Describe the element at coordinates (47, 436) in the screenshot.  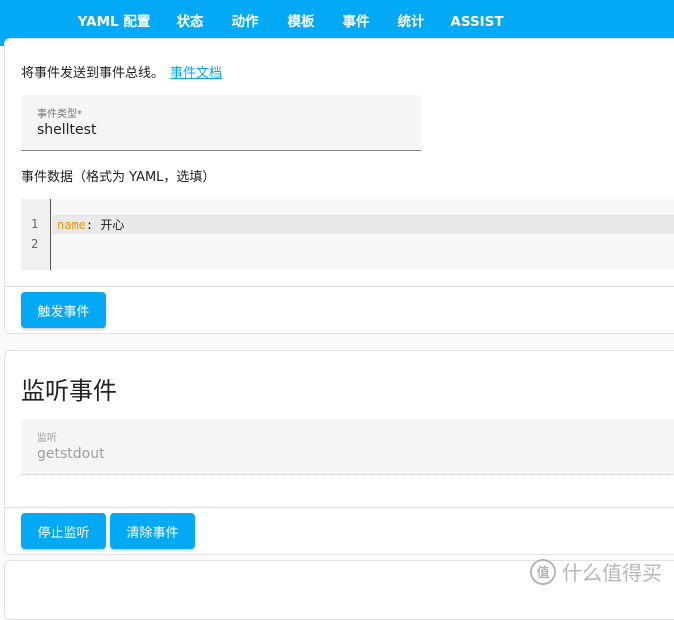
I see `listen-event-label: 监听` at that location.